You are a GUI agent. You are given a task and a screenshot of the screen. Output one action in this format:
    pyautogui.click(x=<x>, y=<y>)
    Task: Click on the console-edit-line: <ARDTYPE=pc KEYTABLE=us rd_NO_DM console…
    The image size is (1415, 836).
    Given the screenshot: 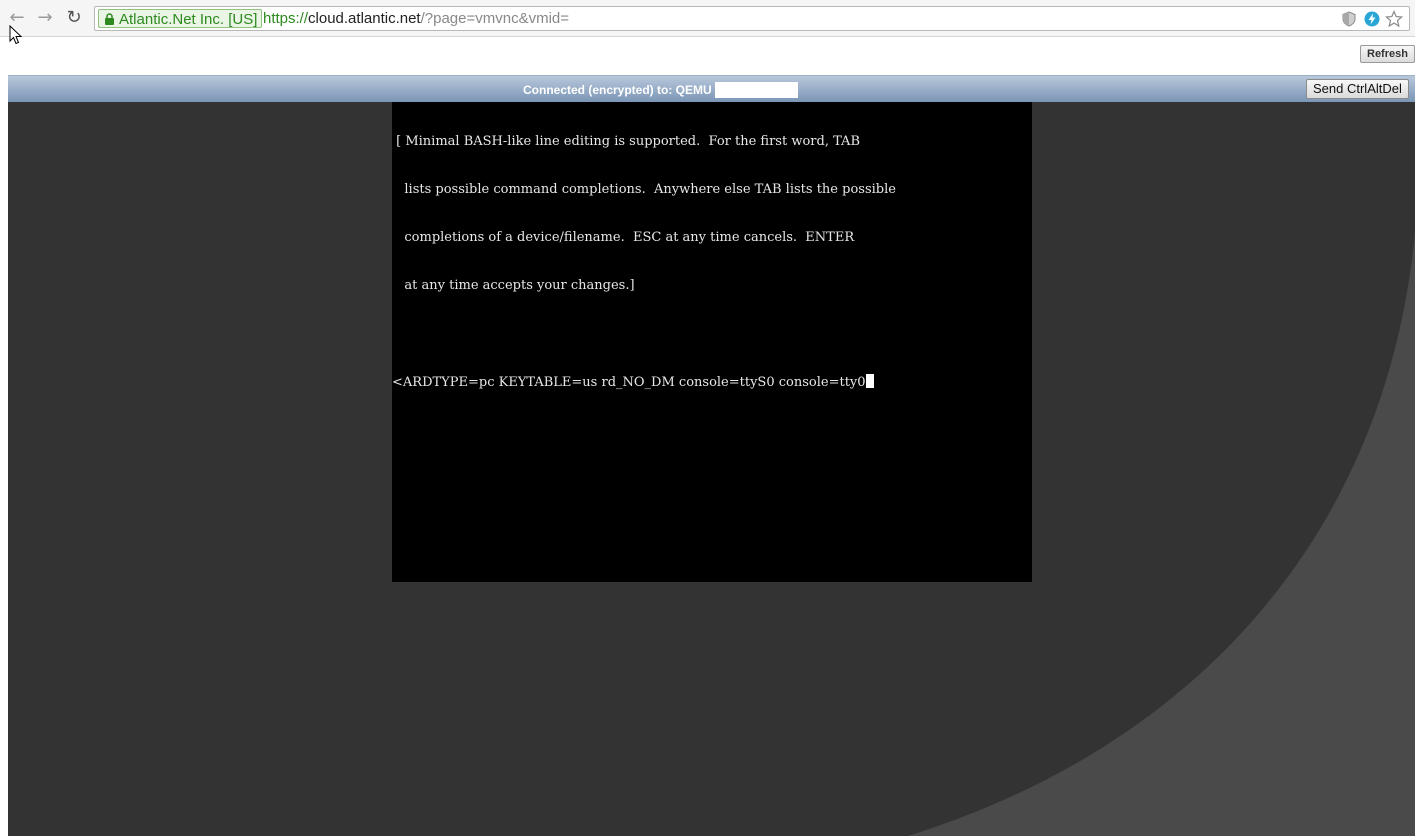 What is the action you would take?
    pyautogui.click(x=644, y=382)
    